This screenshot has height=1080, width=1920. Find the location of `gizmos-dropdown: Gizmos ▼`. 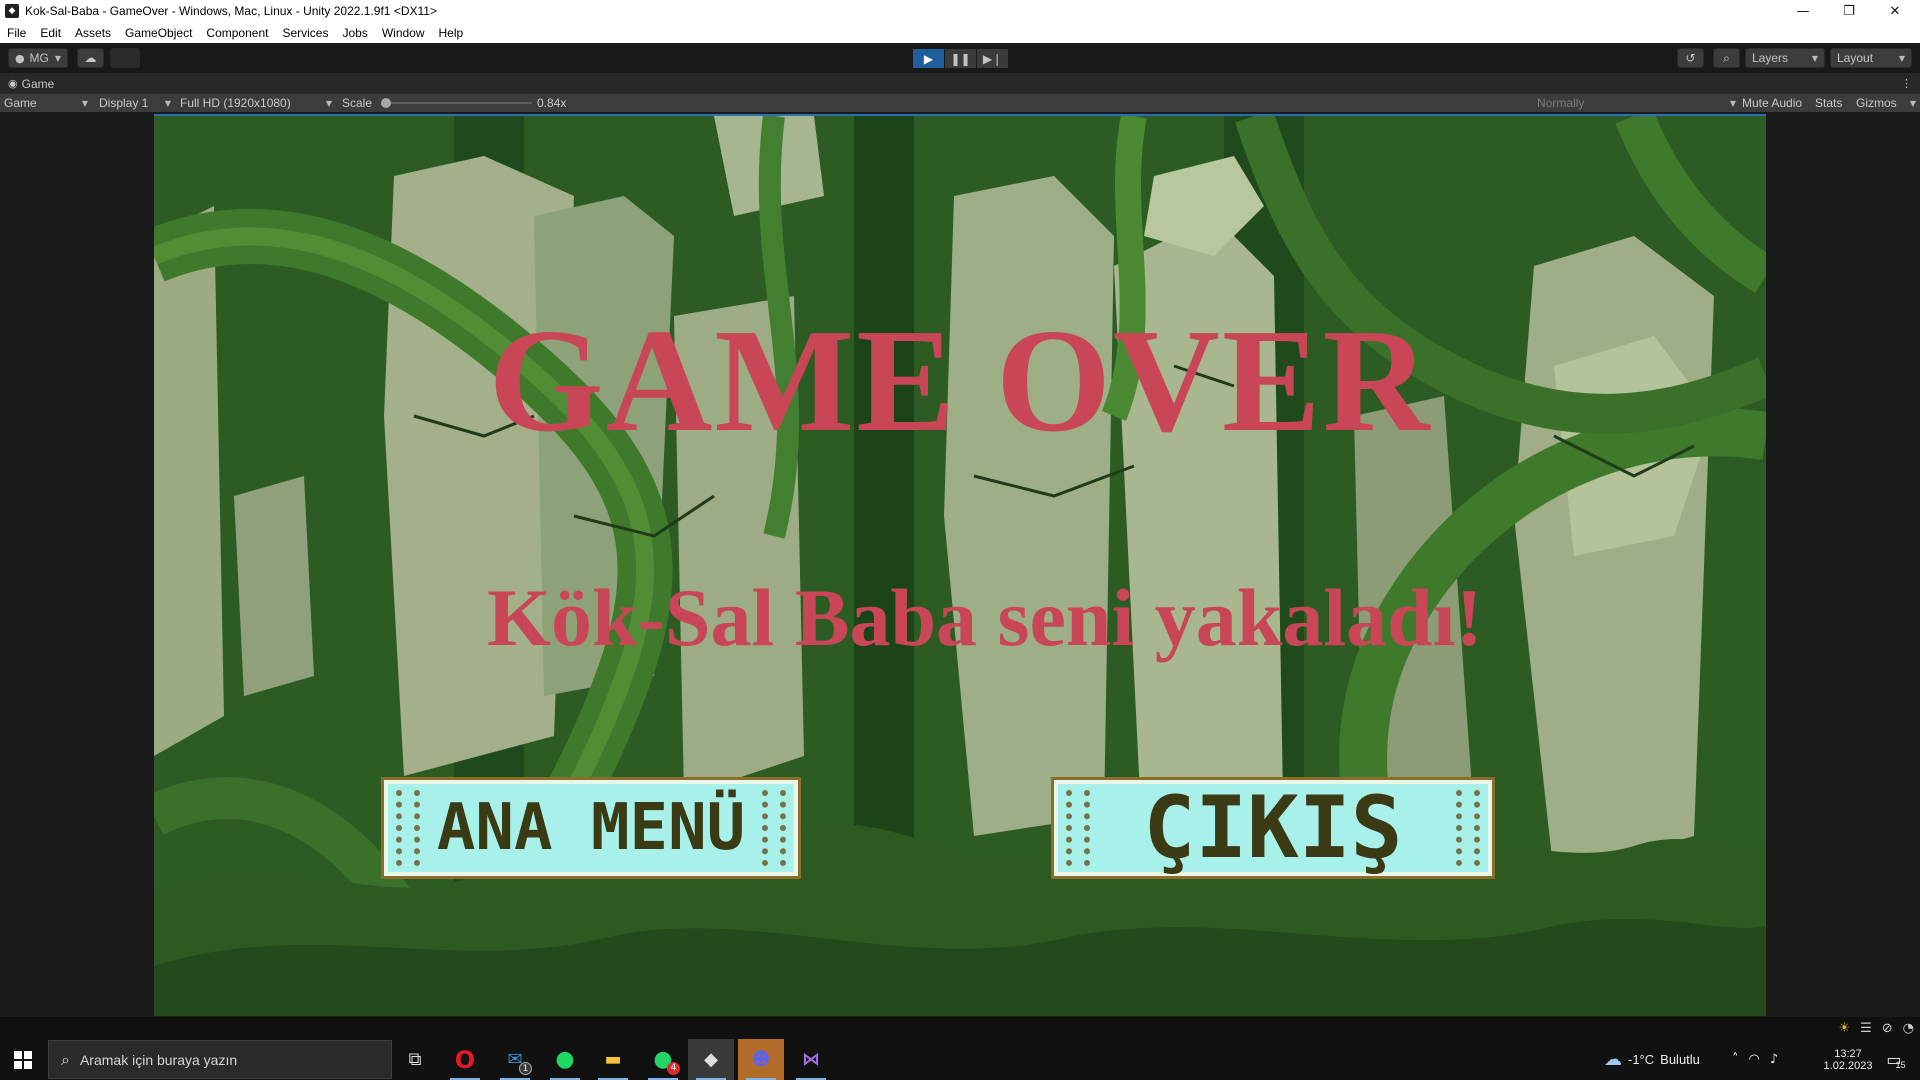

gizmos-dropdown: Gizmos ▼ is located at coordinates (1886, 103).